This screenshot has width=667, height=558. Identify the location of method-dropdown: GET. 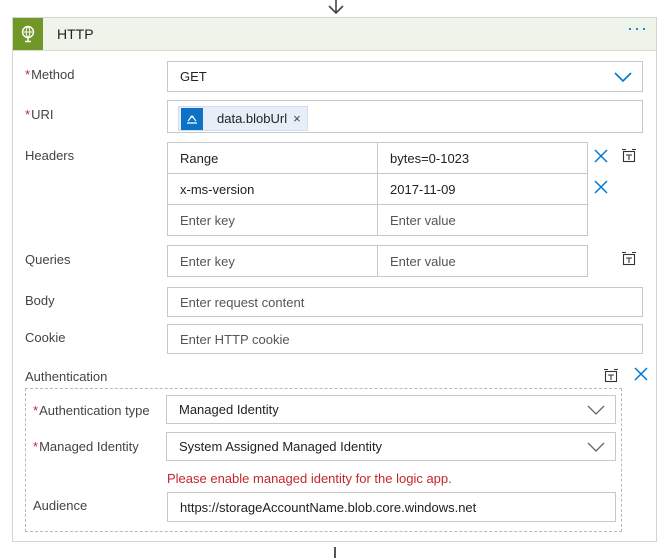
(405, 76).